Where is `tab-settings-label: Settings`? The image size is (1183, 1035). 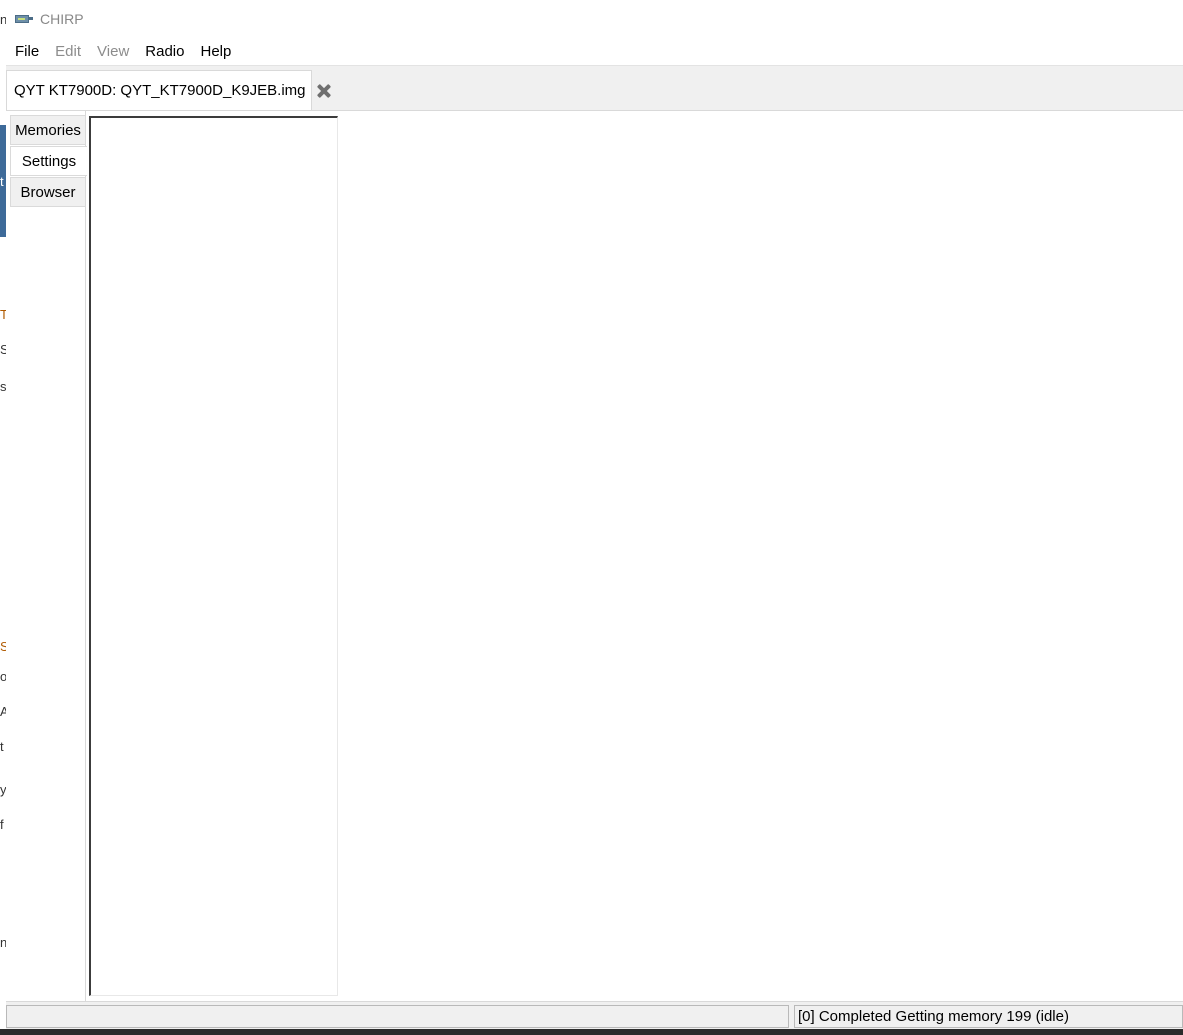
tab-settings-label: Settings is located at coordinates (49, 161).